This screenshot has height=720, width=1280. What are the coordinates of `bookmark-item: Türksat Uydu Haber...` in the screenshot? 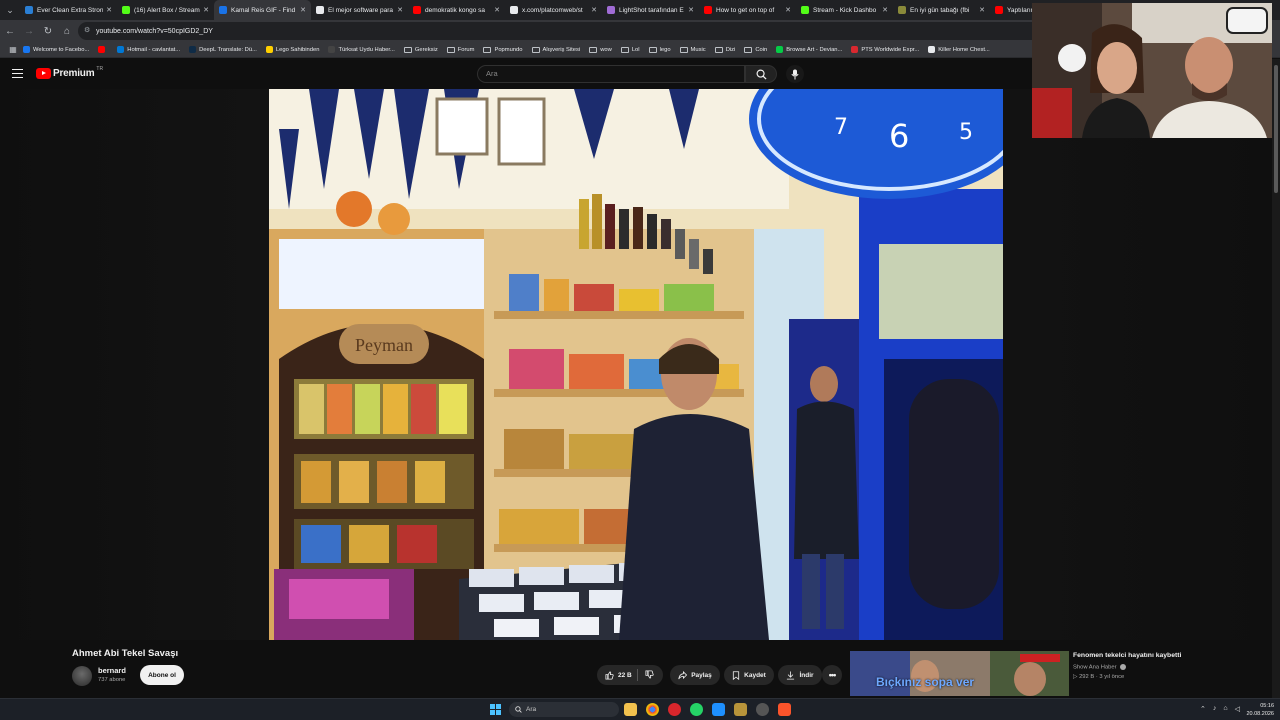 It's located at (361, 49).